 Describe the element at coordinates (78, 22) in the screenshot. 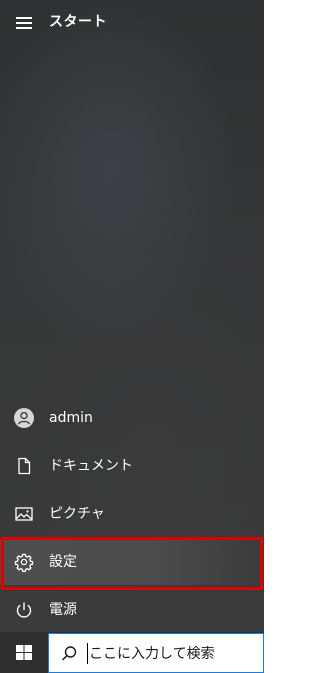

I see `start-menu-title: スタート` at that location.